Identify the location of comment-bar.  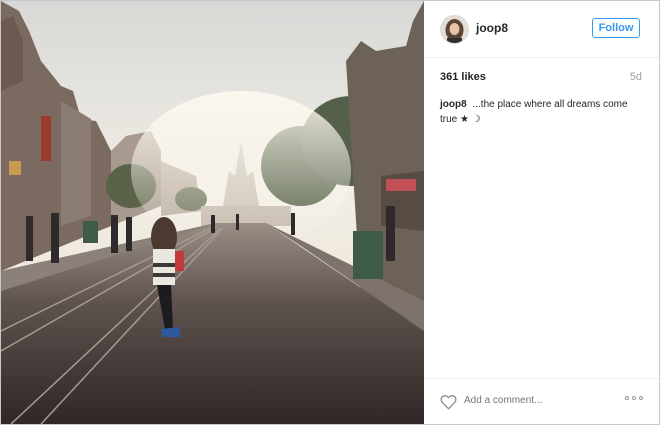
(541, 401).